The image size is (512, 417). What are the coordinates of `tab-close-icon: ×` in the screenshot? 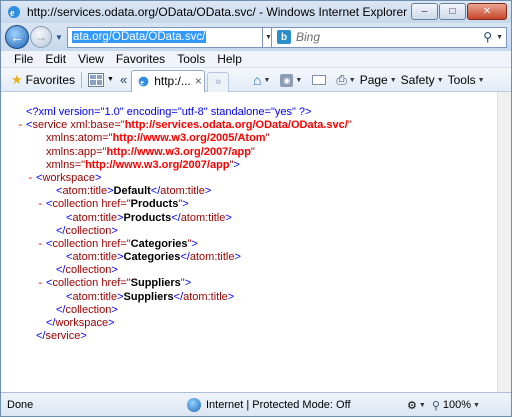 It's located at (198, 81).